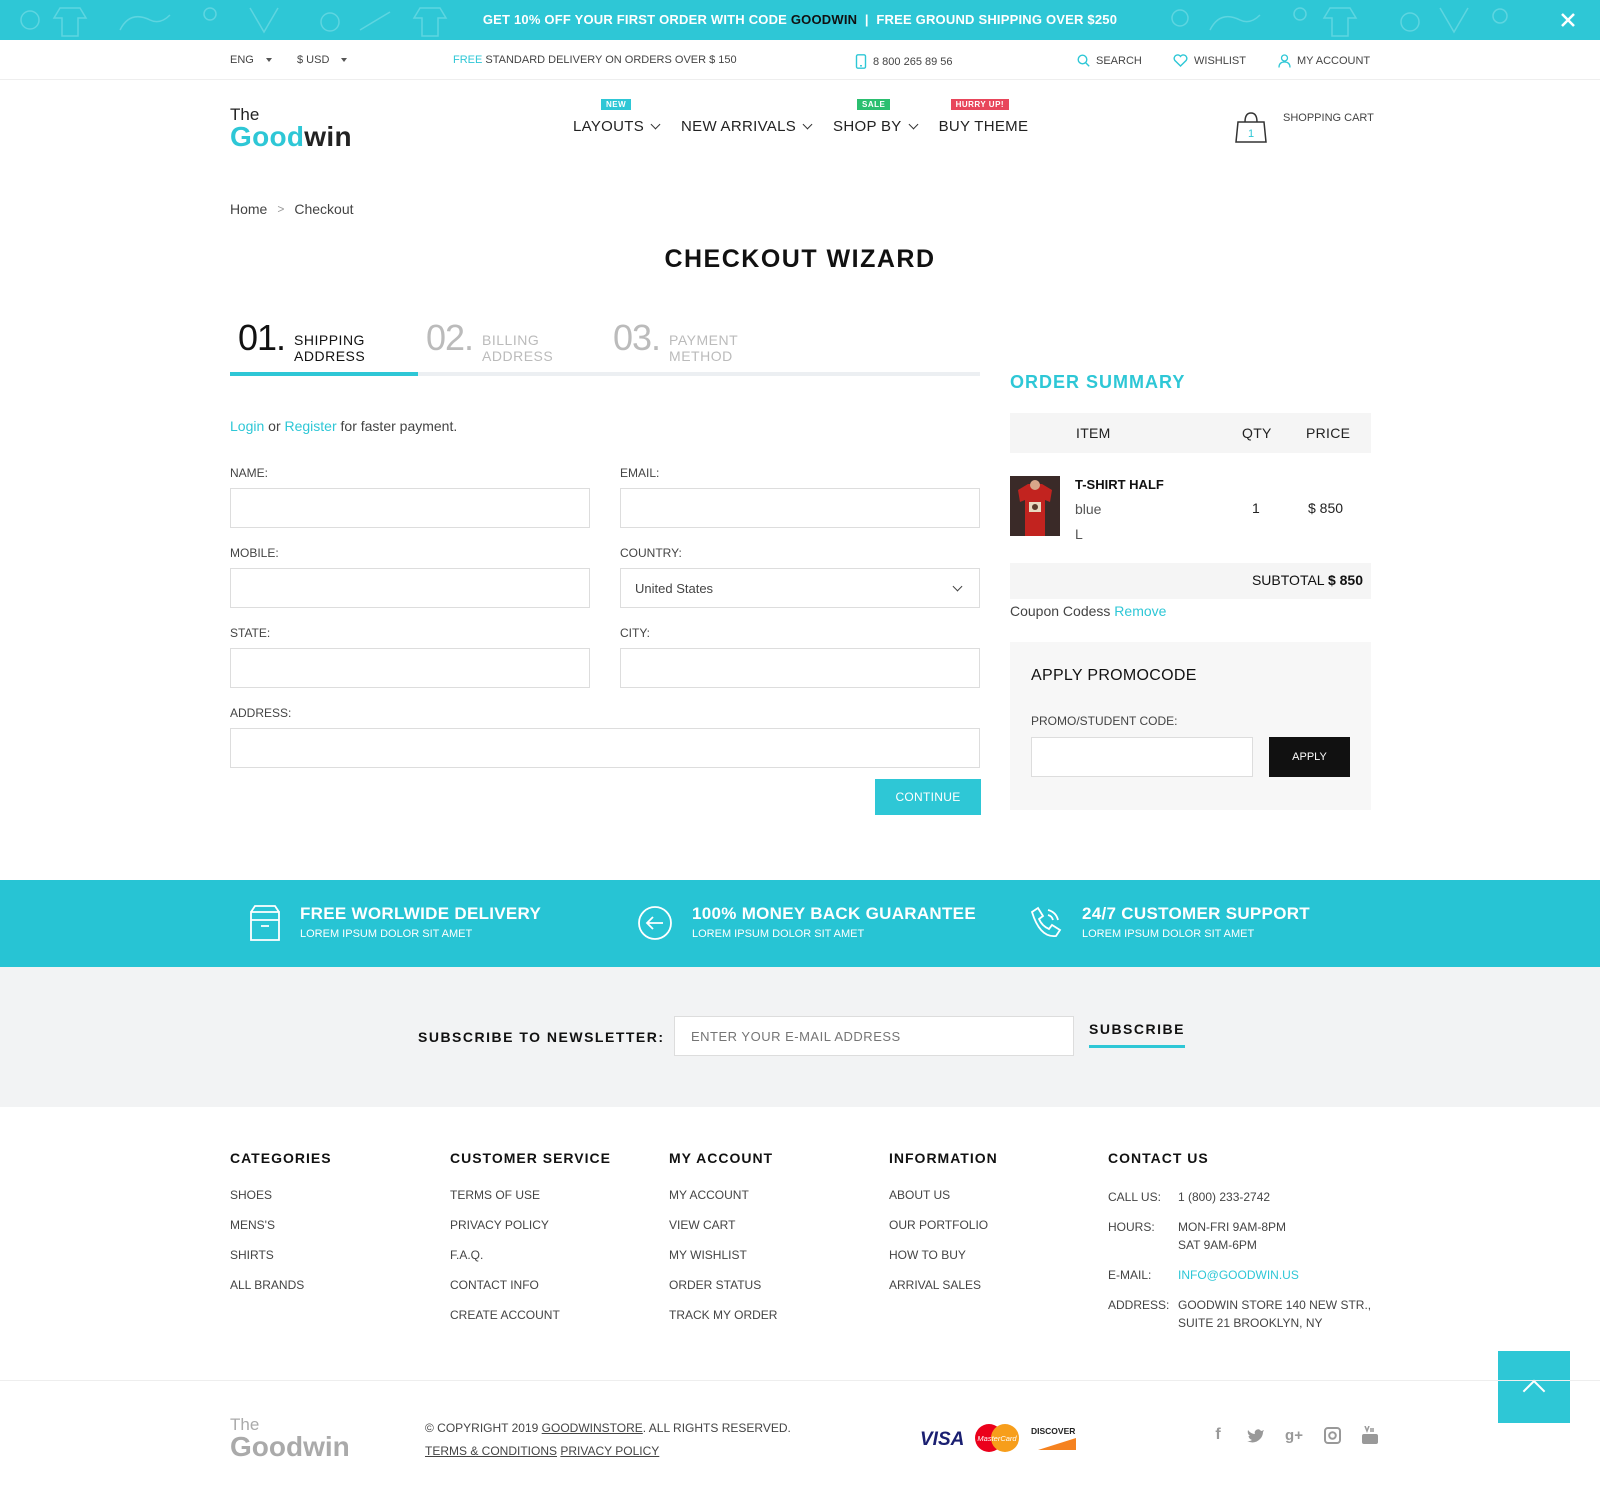 The height and width of the screenshot is (1488, 1600). I want to click on register-link: Register, so click(311, 426).